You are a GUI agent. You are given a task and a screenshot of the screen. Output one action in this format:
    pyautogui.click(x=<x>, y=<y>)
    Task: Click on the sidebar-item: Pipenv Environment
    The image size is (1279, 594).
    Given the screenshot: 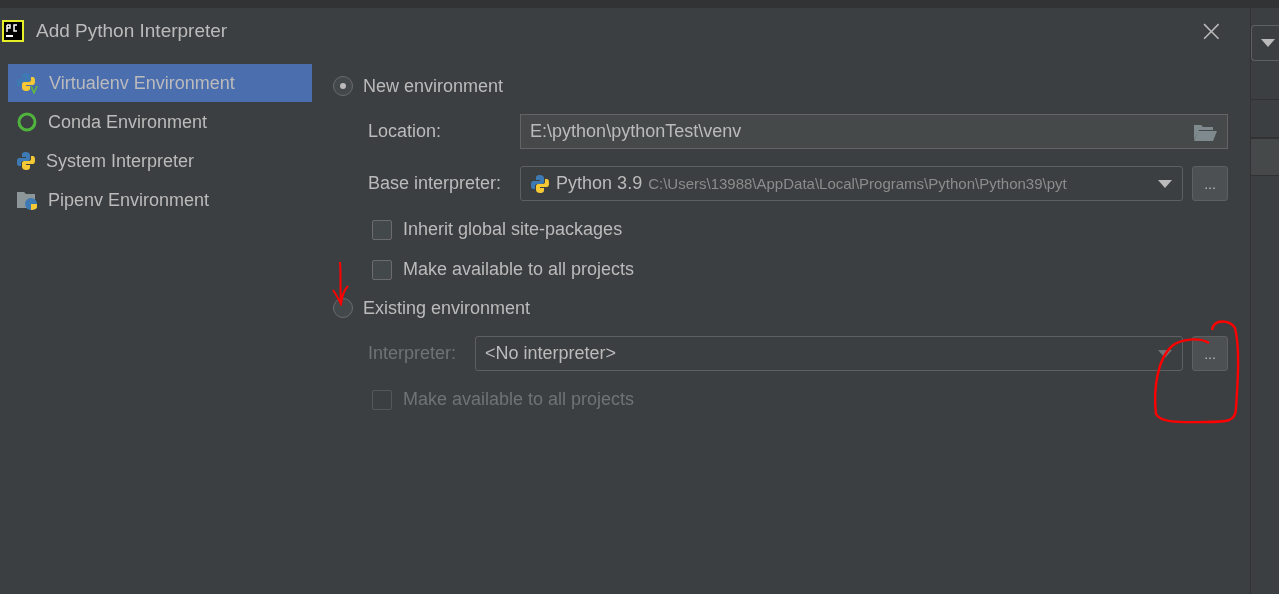 What is the action you would take?
    pyautogui.click(x=160, y=200)
    